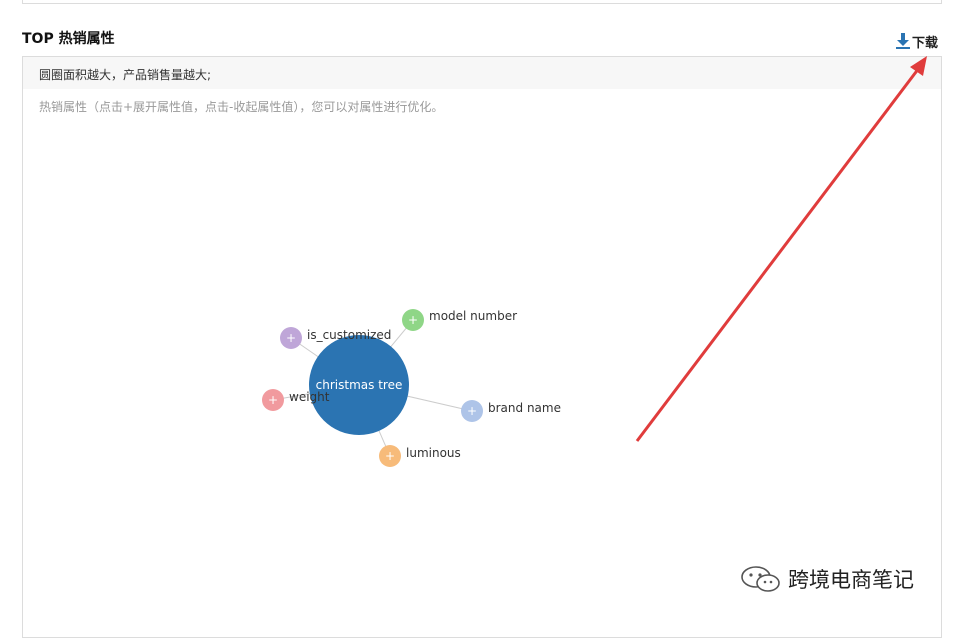 The width and height of the screenshot is (963, 638). What do you see at coordinates (851, 580) in the screenshot?
I see `watermark-text: 跨境电商笔记` at bounding box center [851, 580].